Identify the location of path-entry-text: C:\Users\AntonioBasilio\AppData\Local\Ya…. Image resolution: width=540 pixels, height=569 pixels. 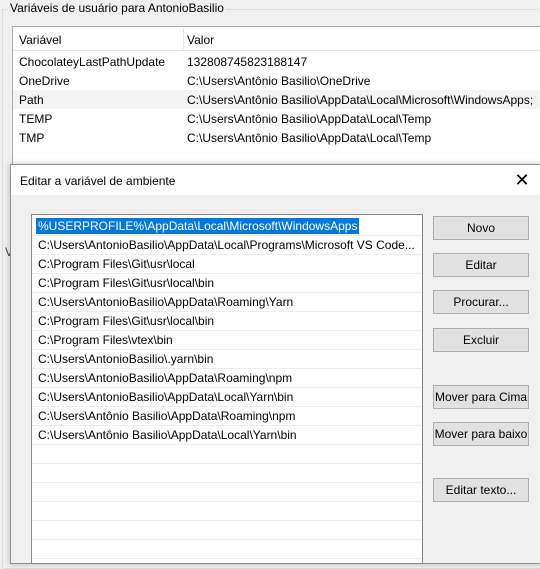
(166, 397).